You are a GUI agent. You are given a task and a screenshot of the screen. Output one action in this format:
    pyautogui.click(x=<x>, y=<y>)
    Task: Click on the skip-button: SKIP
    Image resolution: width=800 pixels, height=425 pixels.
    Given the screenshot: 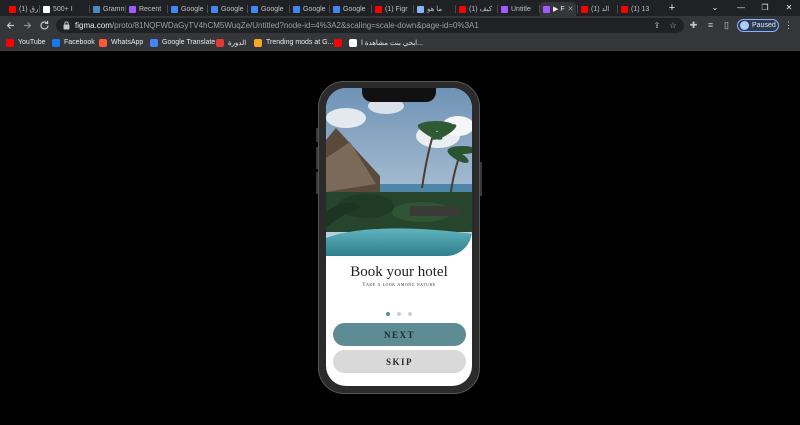 What is the action you would take?
    pyautogui.click(x=399, y=361)
    